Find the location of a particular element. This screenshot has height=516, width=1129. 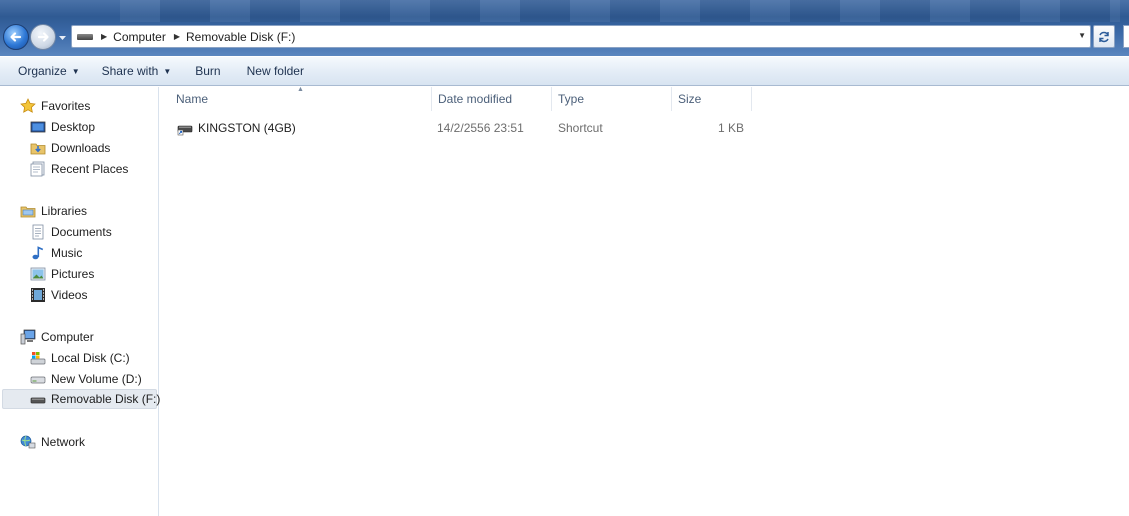

organize-button: Organize ▼ is located at coordinates (44, 71).